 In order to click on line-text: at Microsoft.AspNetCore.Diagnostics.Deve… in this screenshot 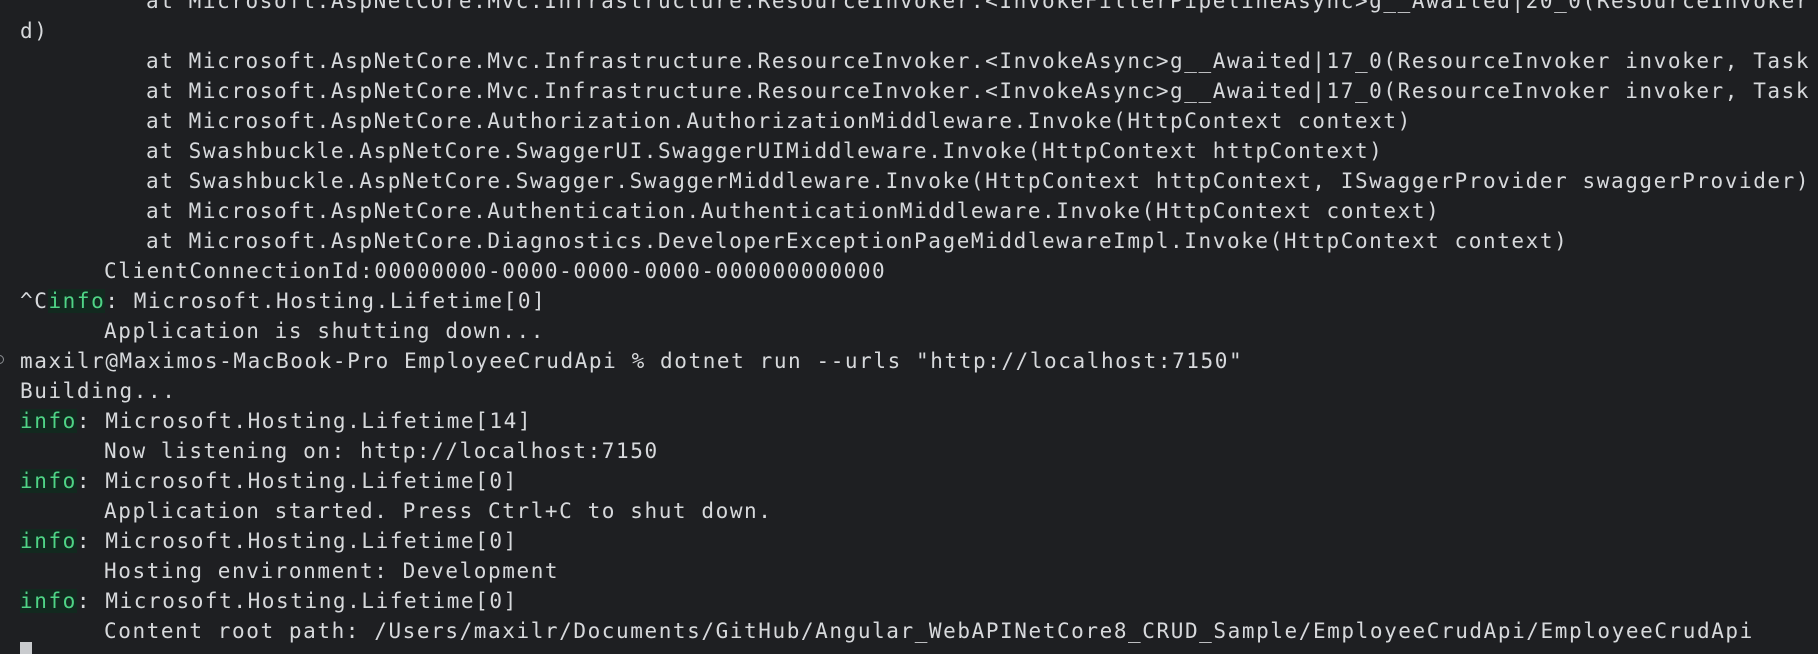, I will do `click(857, 241)`.